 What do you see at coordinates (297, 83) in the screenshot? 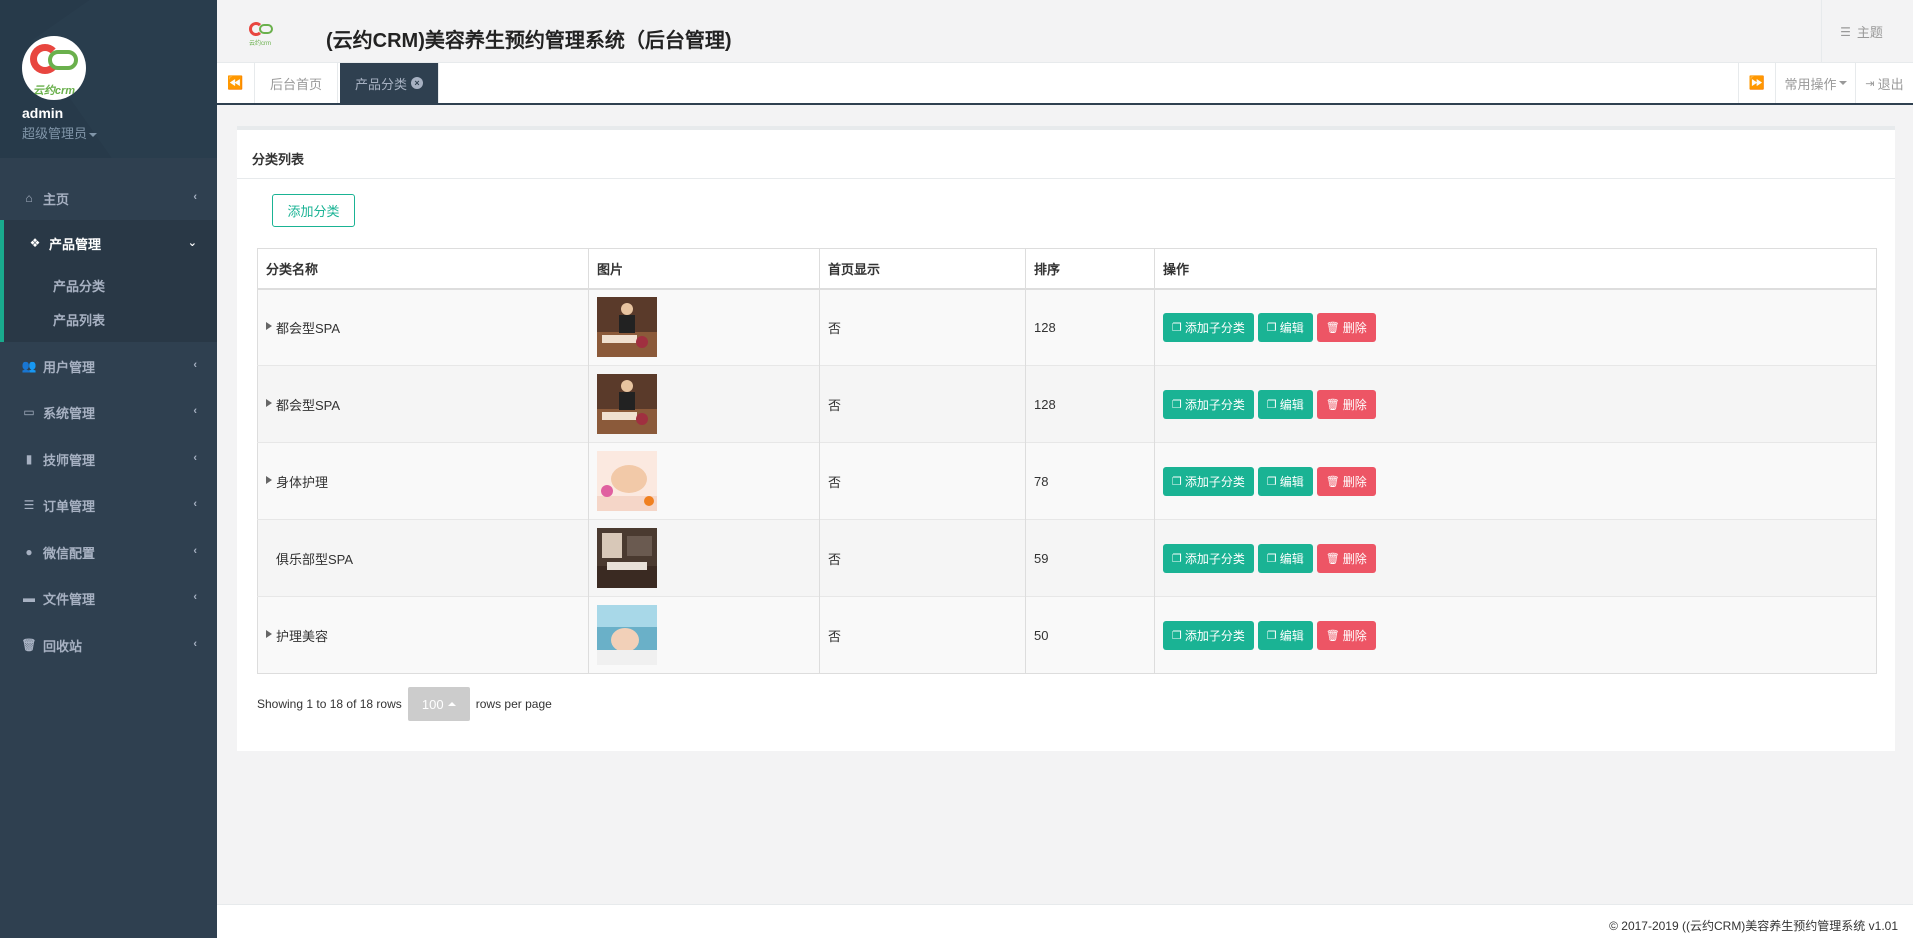
I see `tab-dashboard: 后台首页` at bounding box center [297, 83].